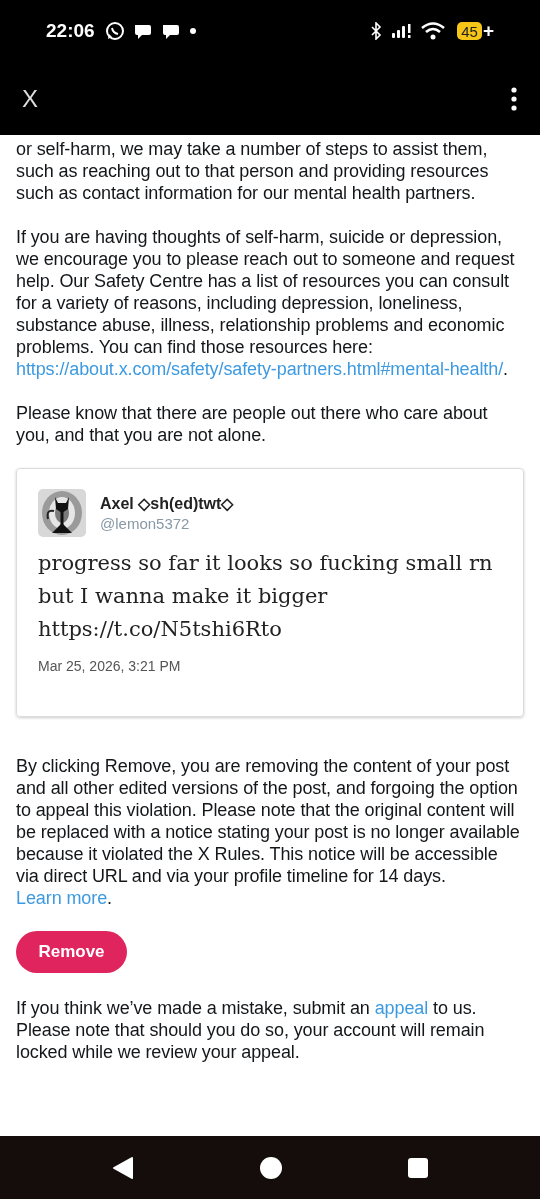 The image size is (540, 1199). Describe the element at coordinates (266, 596) in the screenshot. I see `post-text: progress so far it looks so fucking small rn but I wanna make it bigger https://t.co/N5tshi6Rto` at that location.